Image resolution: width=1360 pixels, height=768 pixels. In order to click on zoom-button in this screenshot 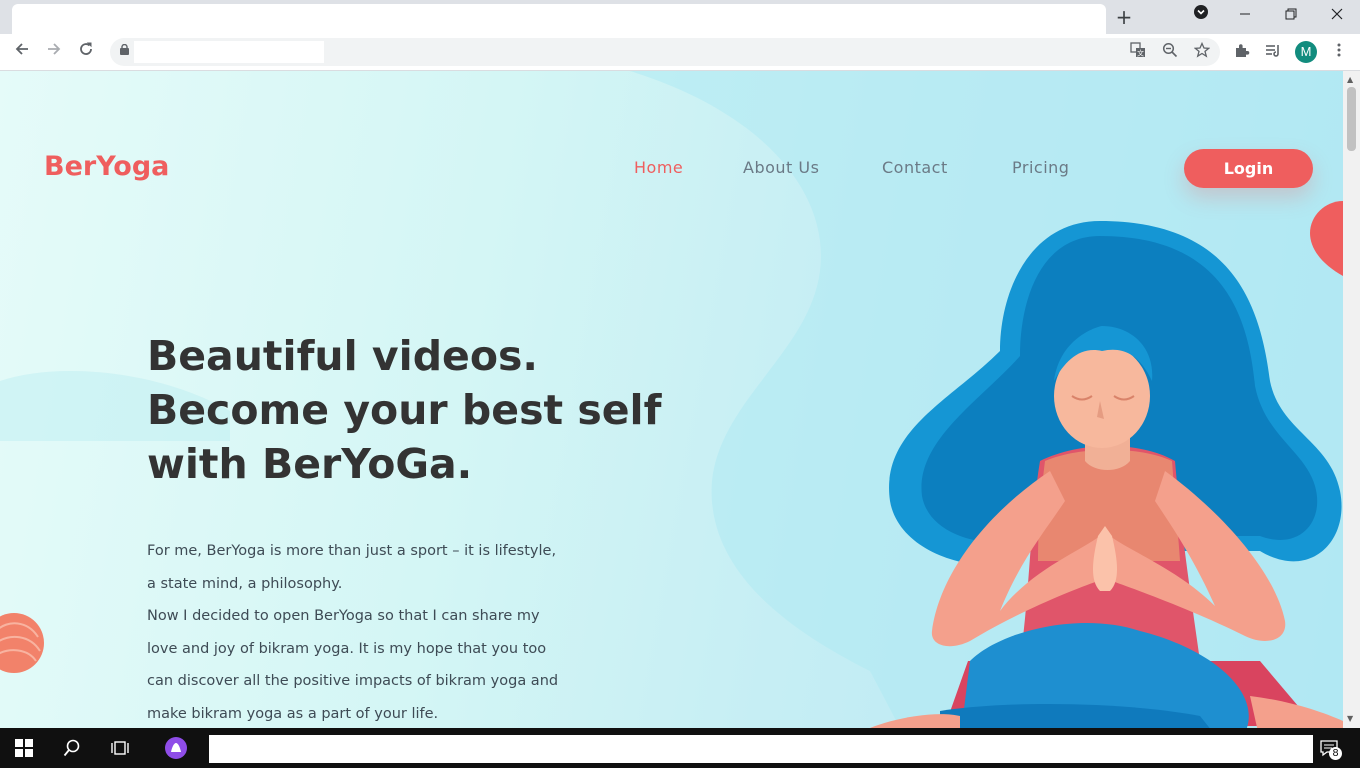, I will do `click(1170, 52)`.